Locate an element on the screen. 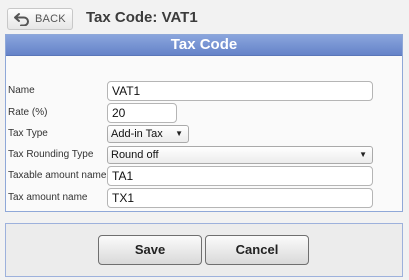  rounding-value: Round off is located at coordinates (135, 155).